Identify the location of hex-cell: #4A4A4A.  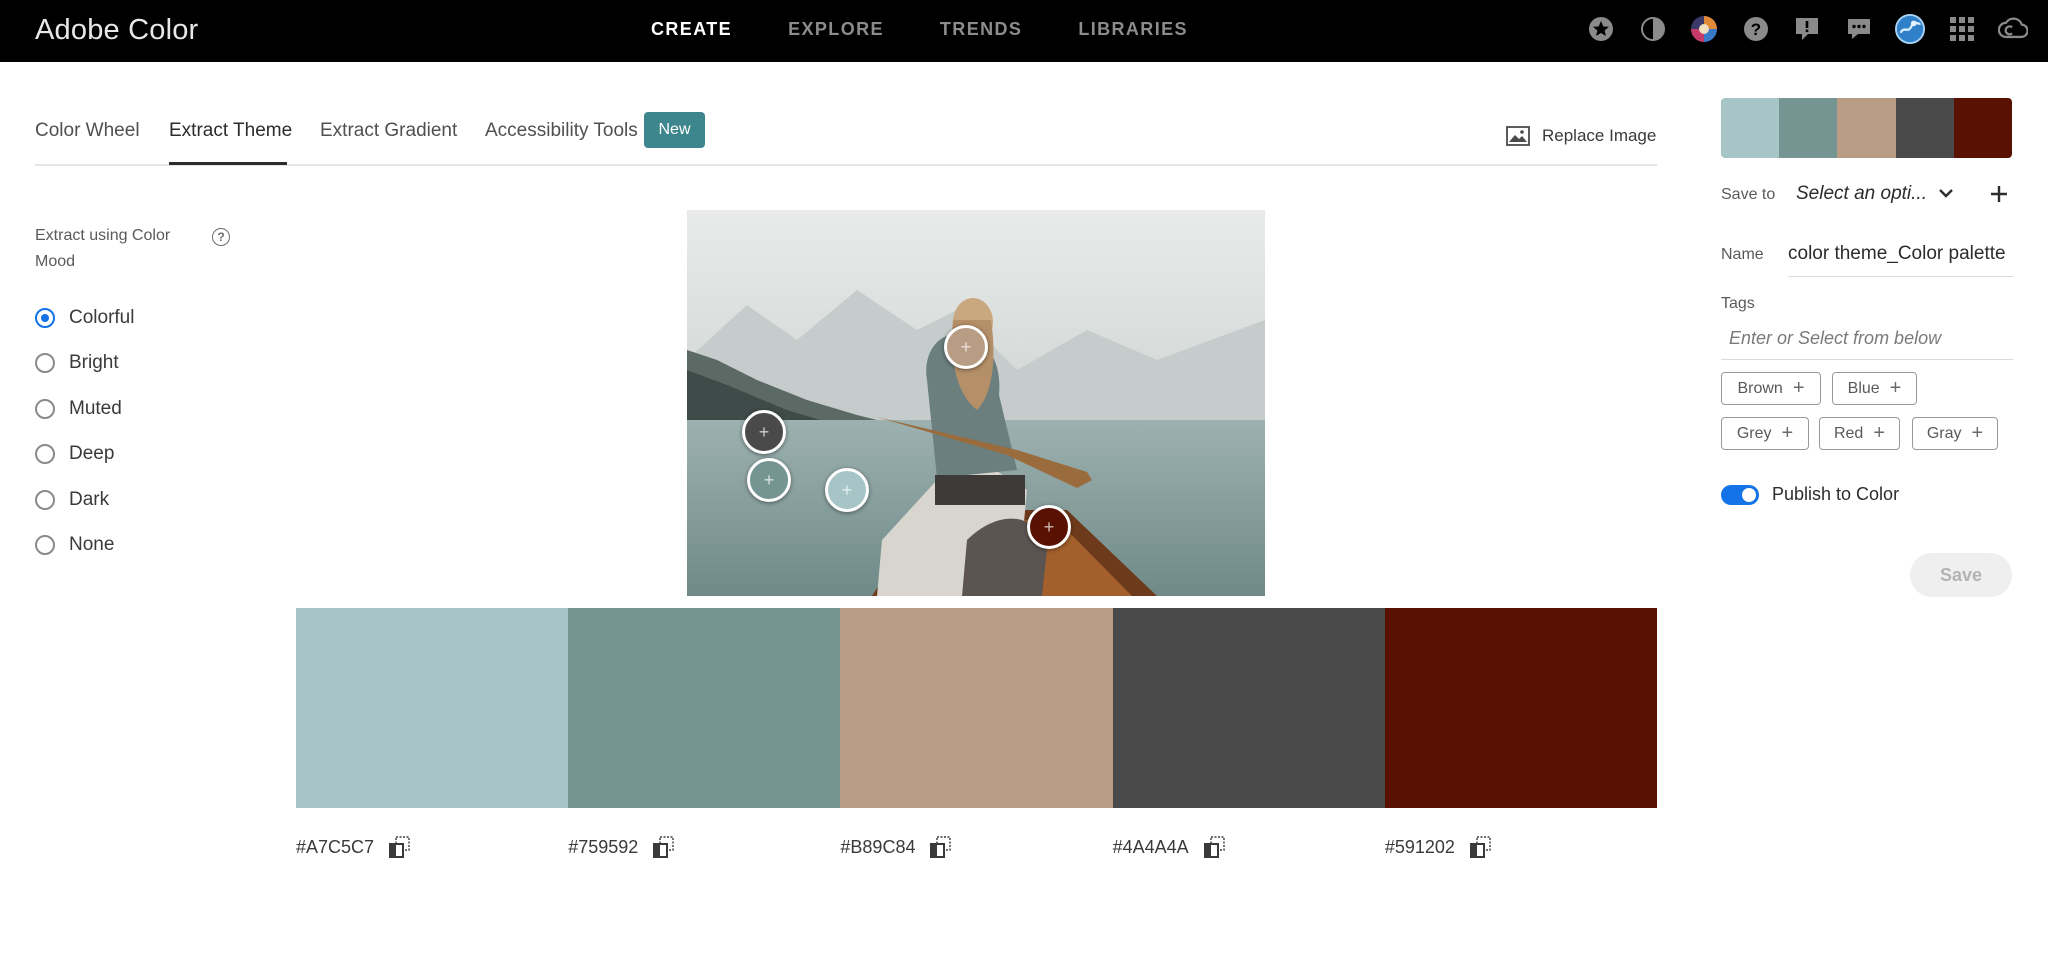
(1249, 847).